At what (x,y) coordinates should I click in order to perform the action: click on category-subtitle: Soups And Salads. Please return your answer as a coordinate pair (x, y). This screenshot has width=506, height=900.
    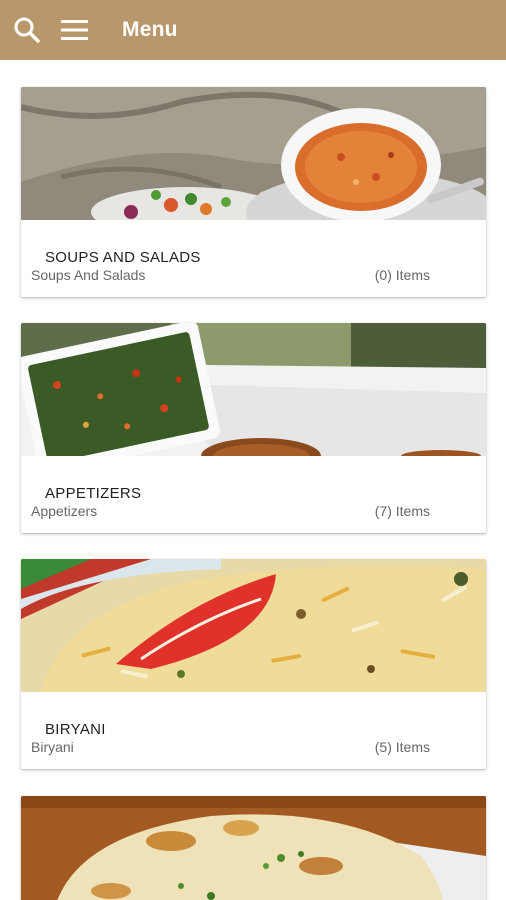
    Looking at the image, I should click on (88, 275).